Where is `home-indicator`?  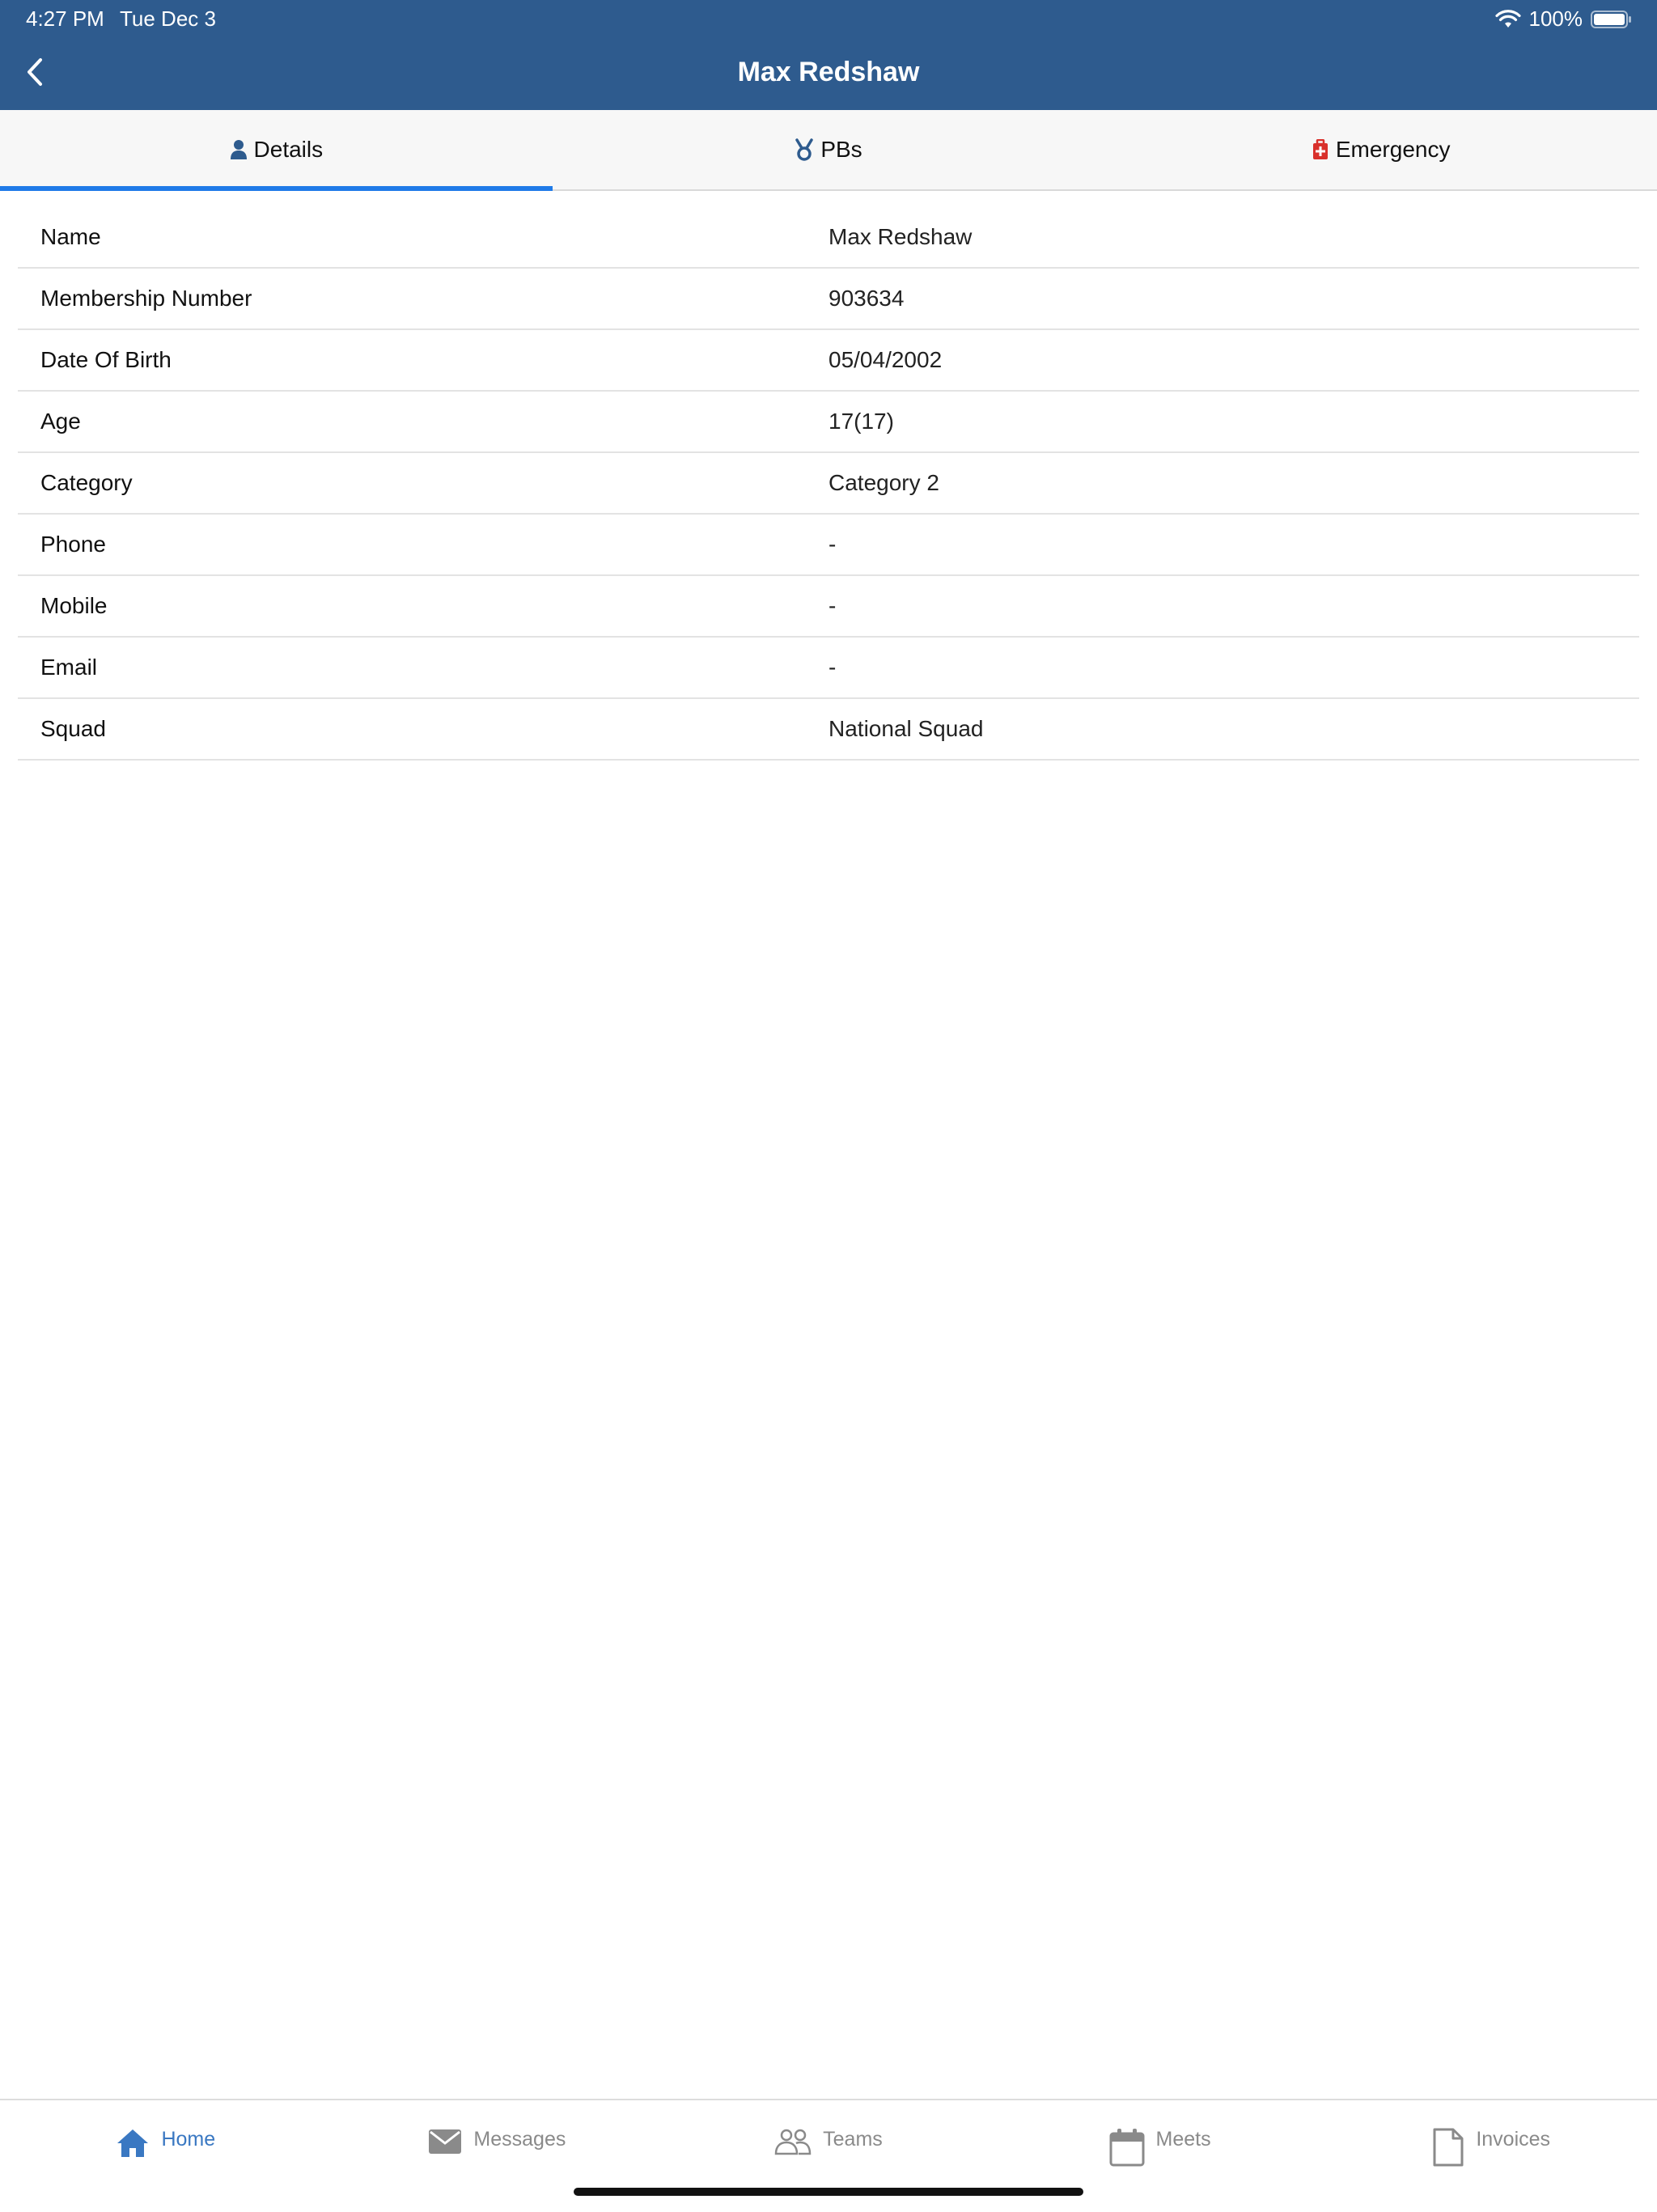 home-indicator is located at coordinates (828, 2192).